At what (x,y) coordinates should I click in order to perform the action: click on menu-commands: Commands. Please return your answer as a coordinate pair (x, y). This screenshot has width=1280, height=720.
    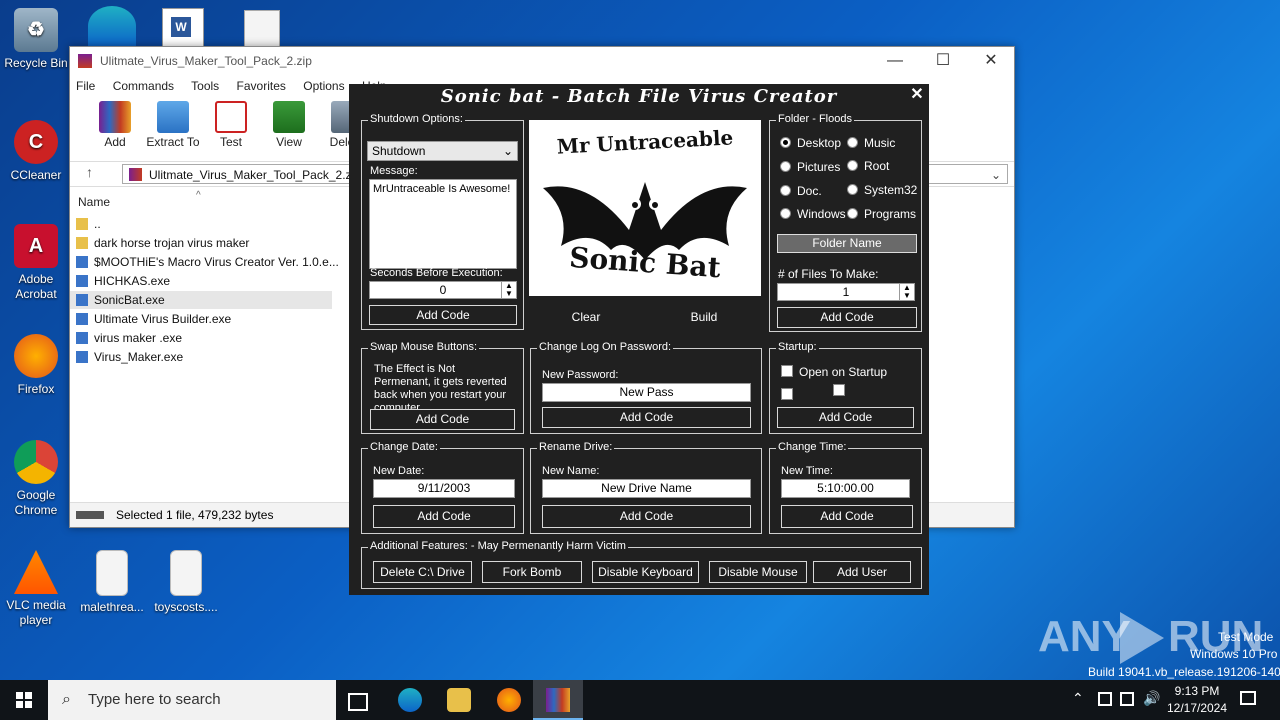
    Looking at the image, I should click on (143, 86).